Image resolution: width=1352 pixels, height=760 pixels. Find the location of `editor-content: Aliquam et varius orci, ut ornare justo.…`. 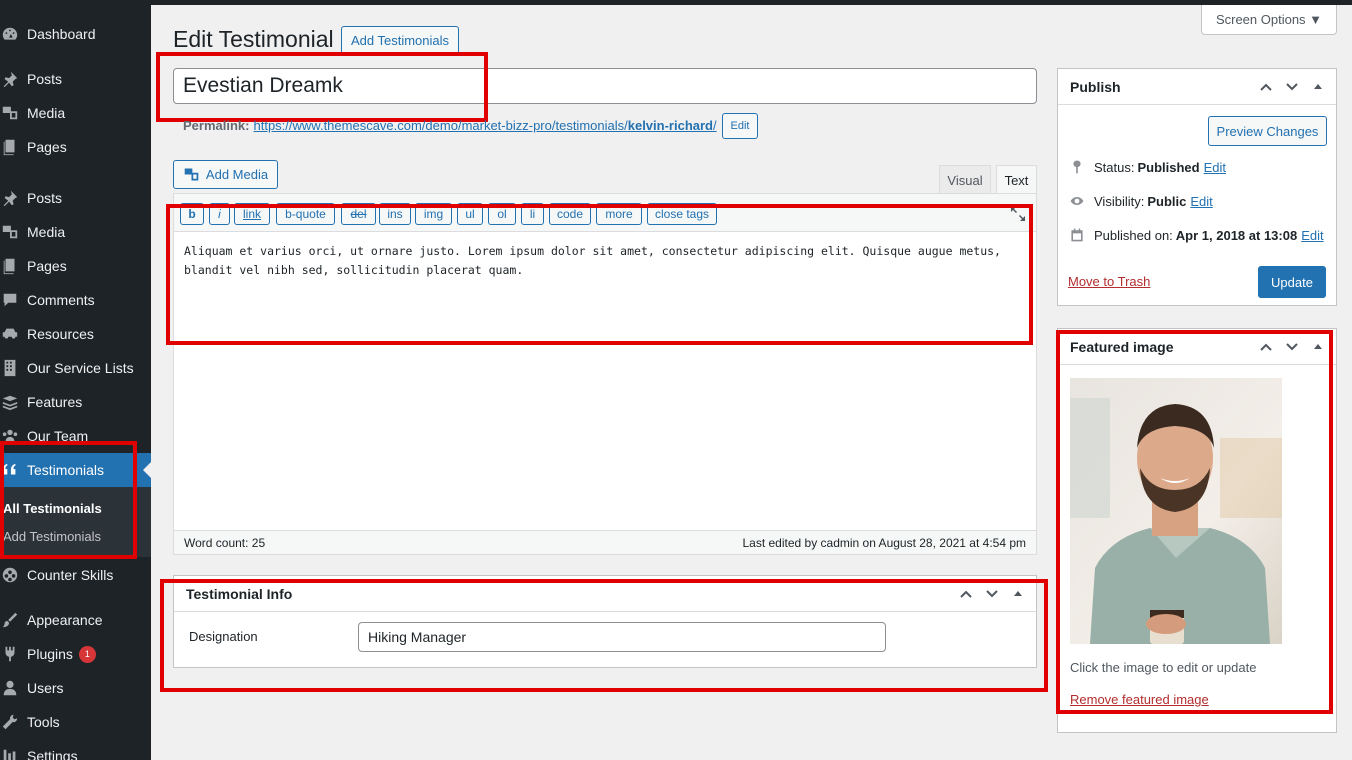

editor-content: Aliquam et varius orci, ut ornare justo.… is located at coordinates (604, 261).